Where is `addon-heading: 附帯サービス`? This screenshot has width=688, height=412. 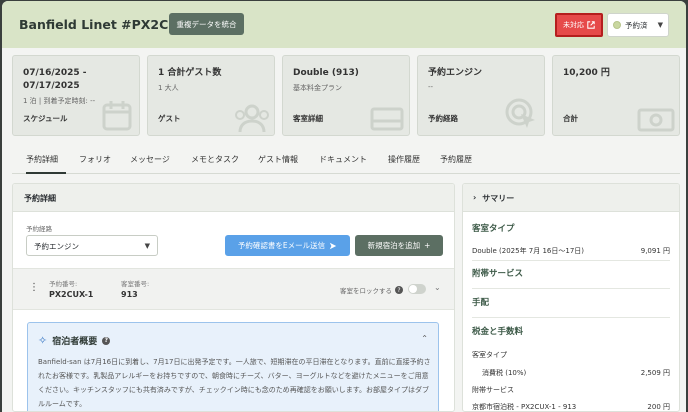
addon-heading: 附帯サービス is located at coordinates (498, 274).